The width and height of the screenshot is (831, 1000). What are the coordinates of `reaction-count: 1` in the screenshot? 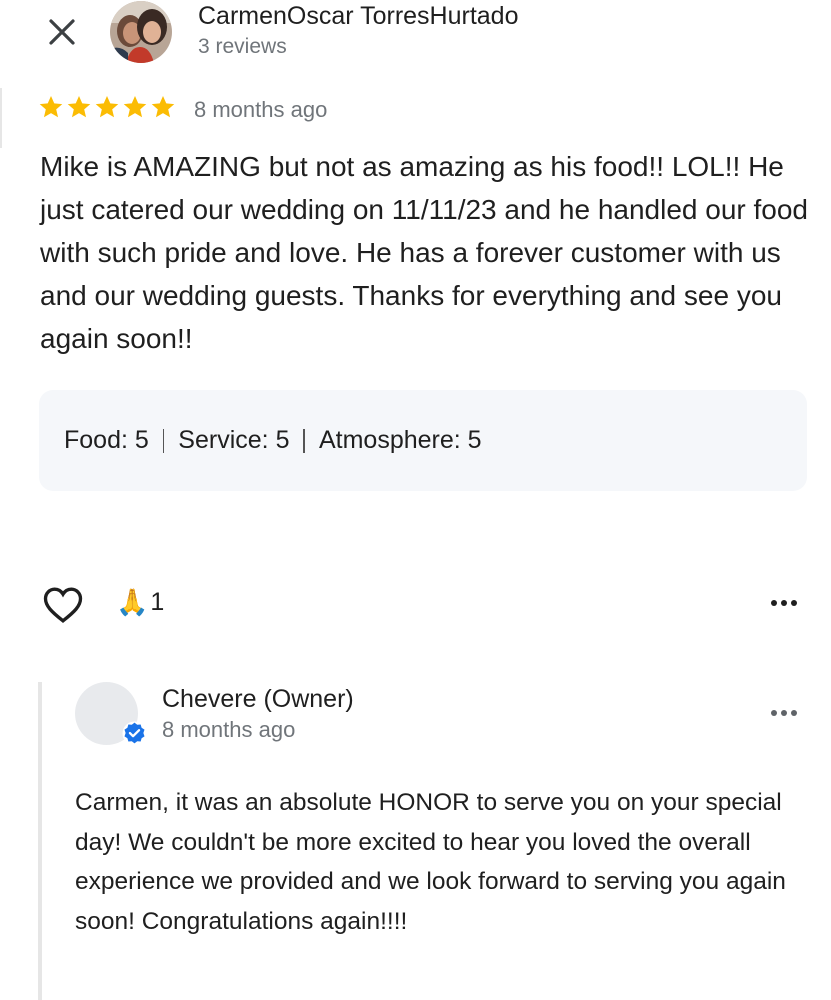 It's located at (157, 601).